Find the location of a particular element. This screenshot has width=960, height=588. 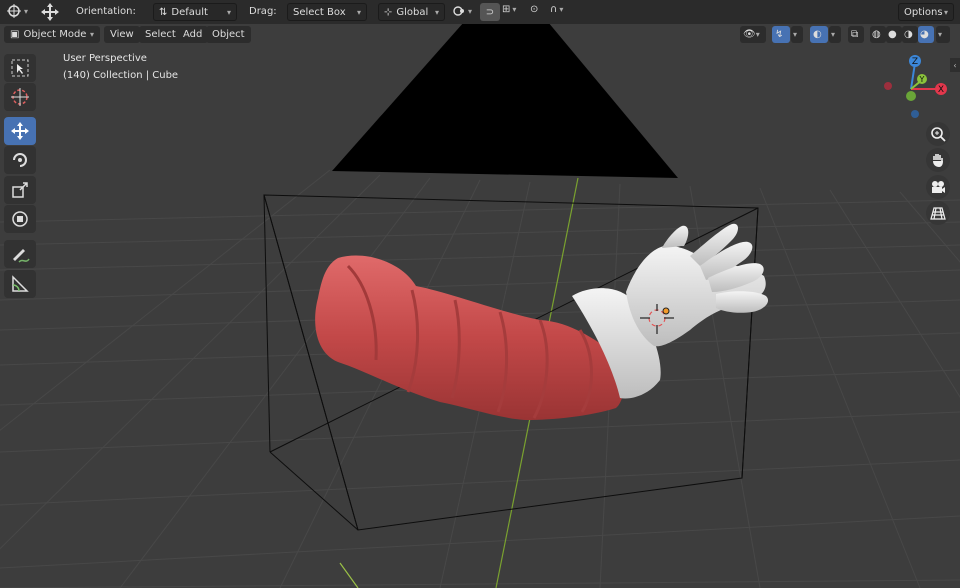

perspective-toggle-button is located at coordinates (938, 213).